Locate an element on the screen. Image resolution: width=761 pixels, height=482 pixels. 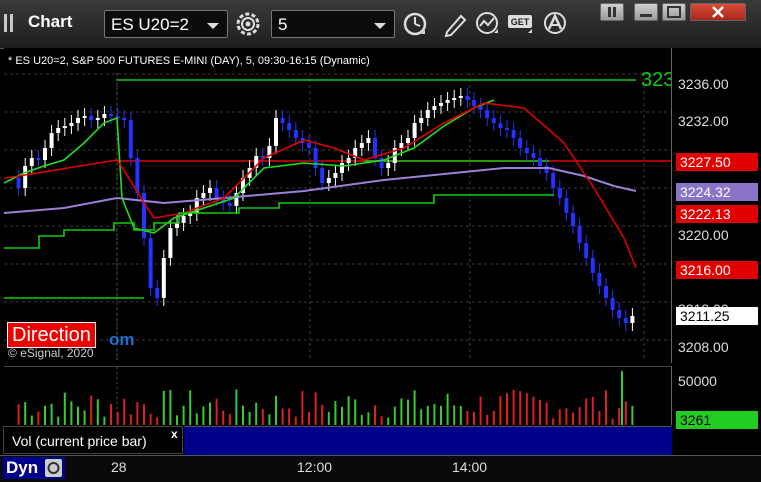
get-button: GET is located at coordinates (522, 24).